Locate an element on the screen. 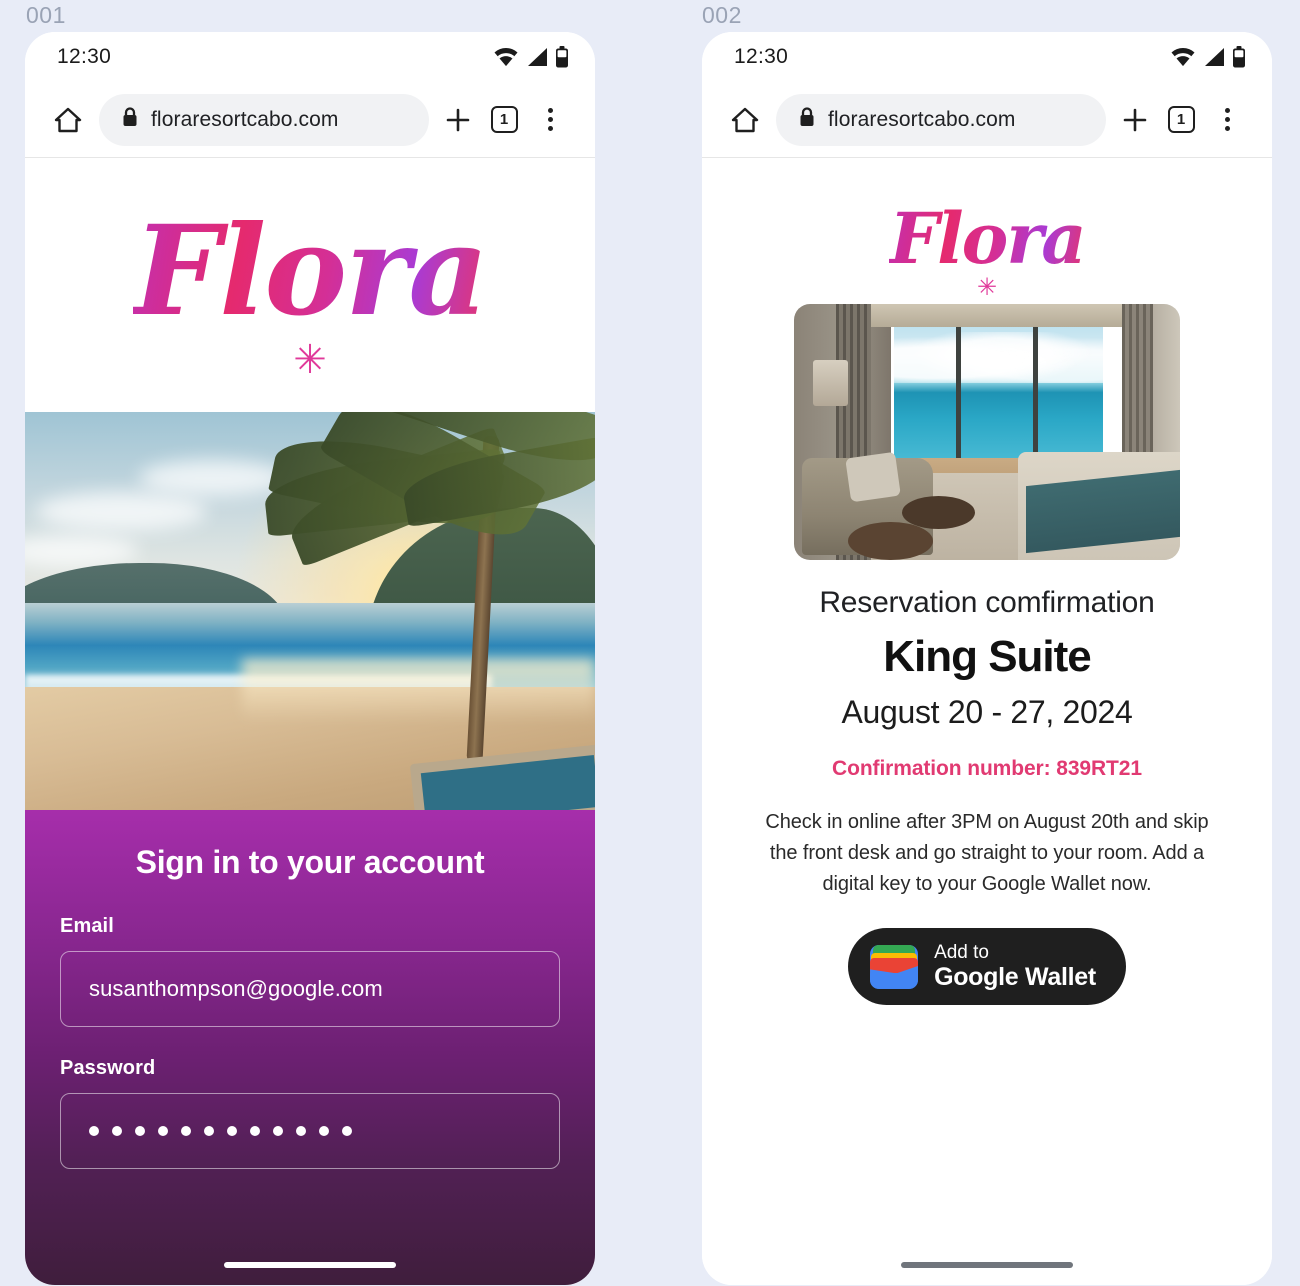  hero-sand-sheen is located at coordinates (418, 690).